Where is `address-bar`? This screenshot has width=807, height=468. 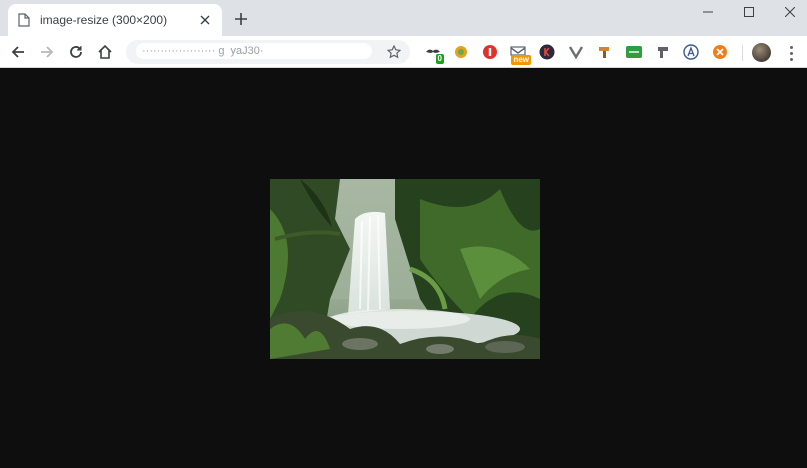 address-bar is located at coordinates (268, 52).